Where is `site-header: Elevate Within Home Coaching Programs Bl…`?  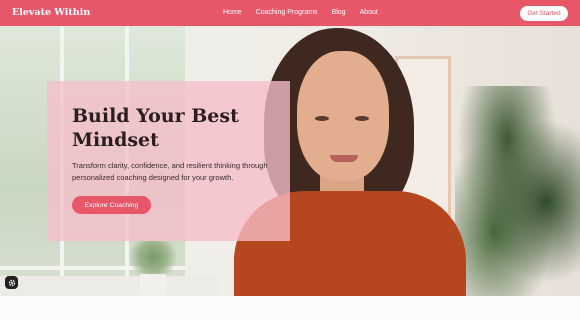 site-header: Elevate Within Home Coaching Programs Bl… is located at coordinates (290, 13).